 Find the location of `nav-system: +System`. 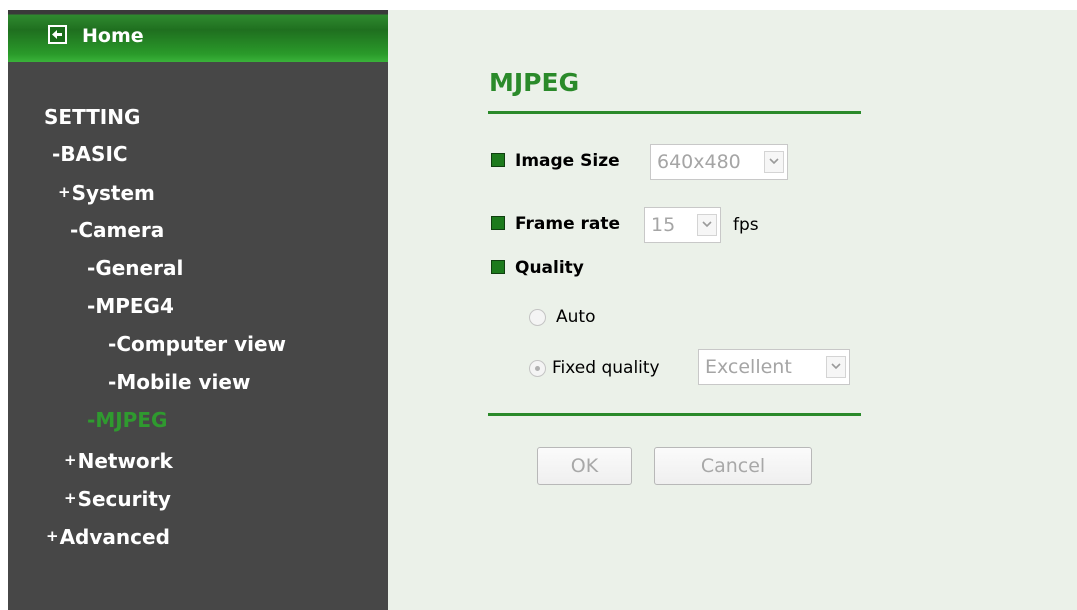

nav-system: +System is located at coordinates (106, 192).